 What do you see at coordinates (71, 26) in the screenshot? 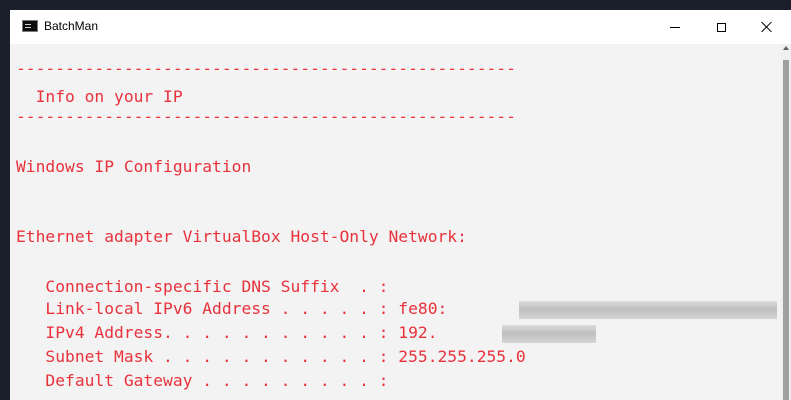
I see `window-title: BatchMan` at bounding box center [71, 26].